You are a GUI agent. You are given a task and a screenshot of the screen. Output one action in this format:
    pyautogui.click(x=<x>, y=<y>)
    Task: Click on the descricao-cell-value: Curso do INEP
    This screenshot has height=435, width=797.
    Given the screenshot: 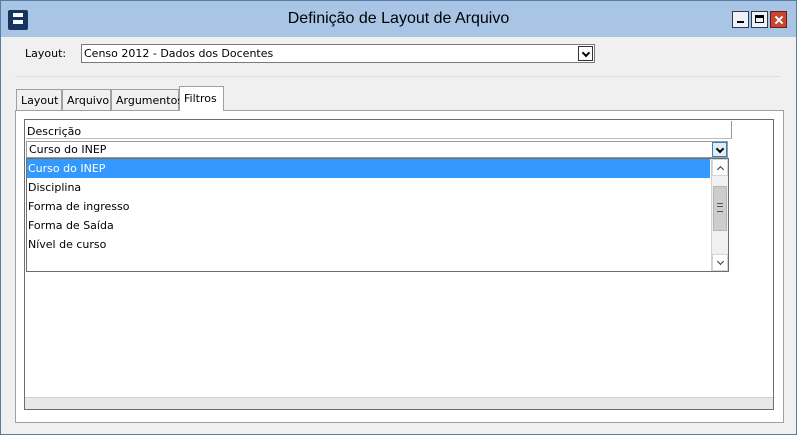 What is the action you would take?
    pyautogui.click(x=68, y=149)
    